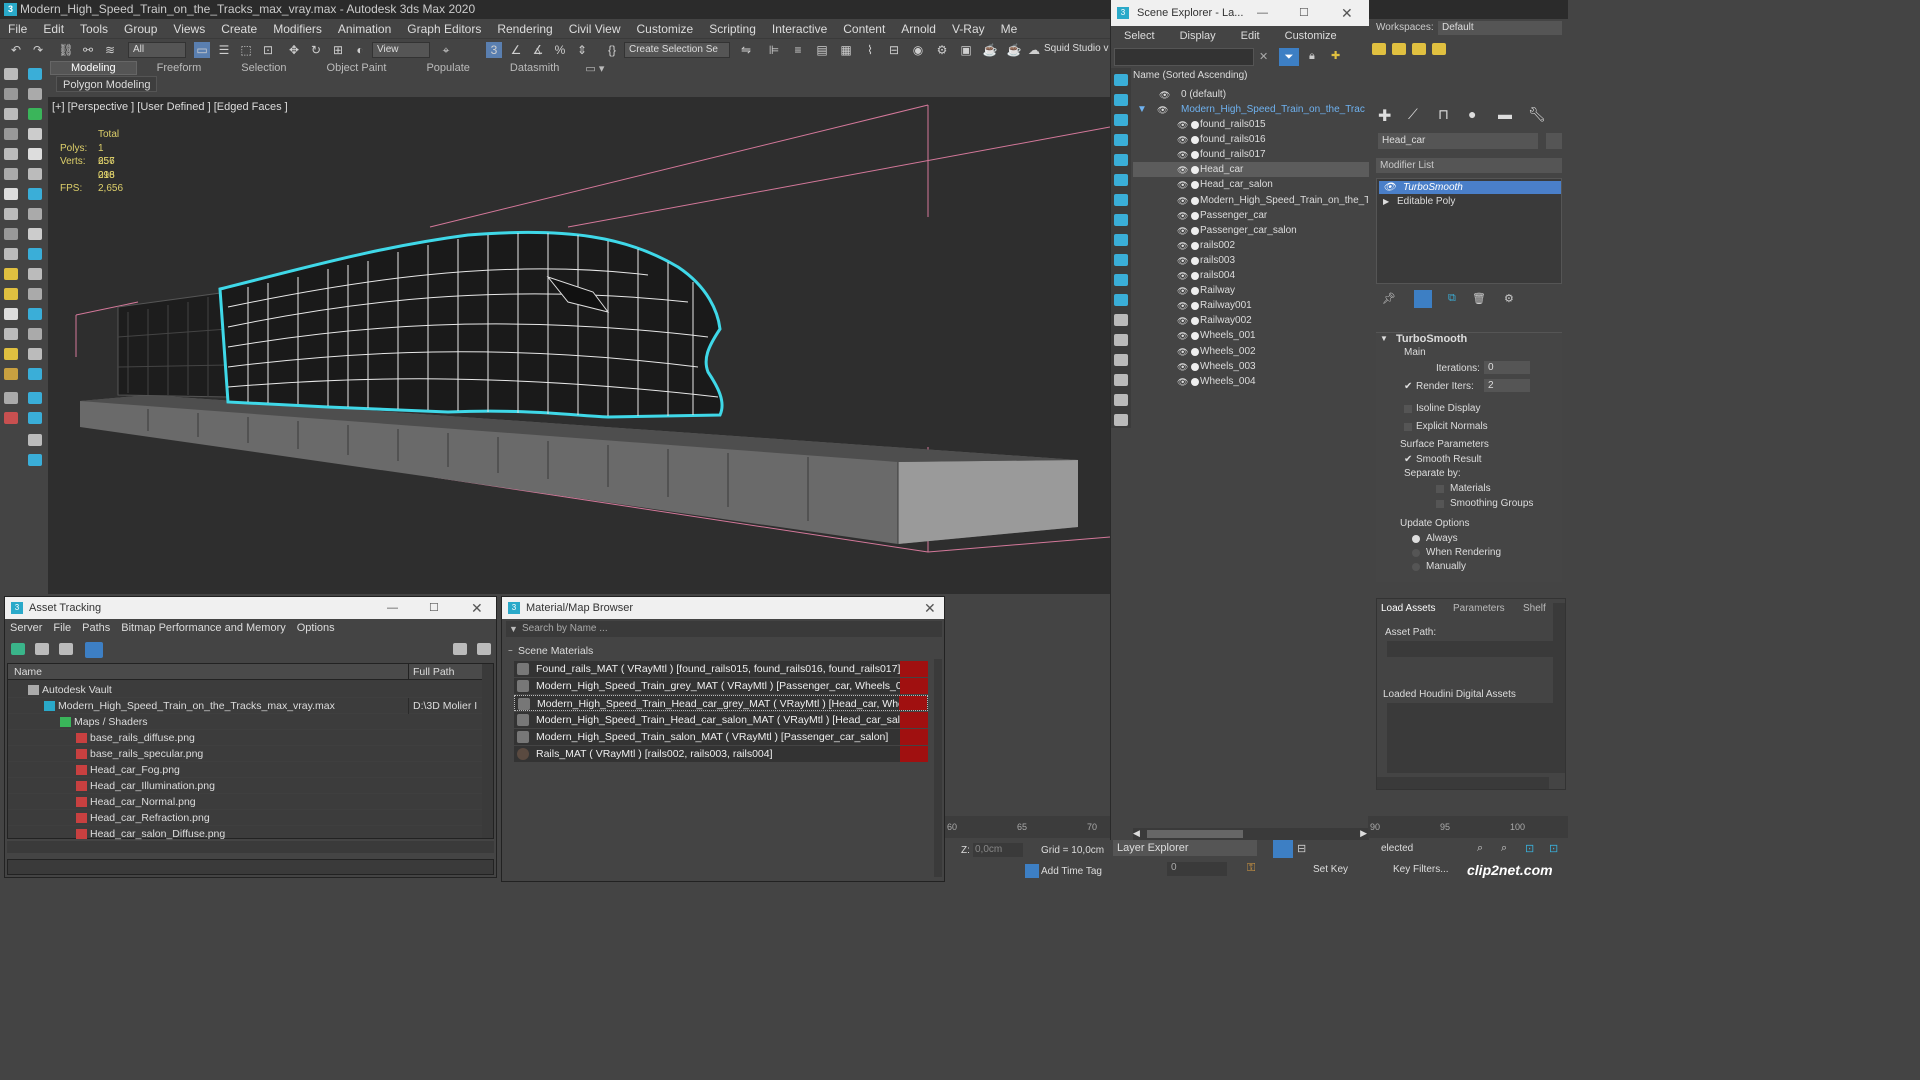 This screenshot has width=1920, height=1080. Describe the element at coordinates (1509, 298) in the screenshot. I see `configure-sets-icon: ⚙` at that location.